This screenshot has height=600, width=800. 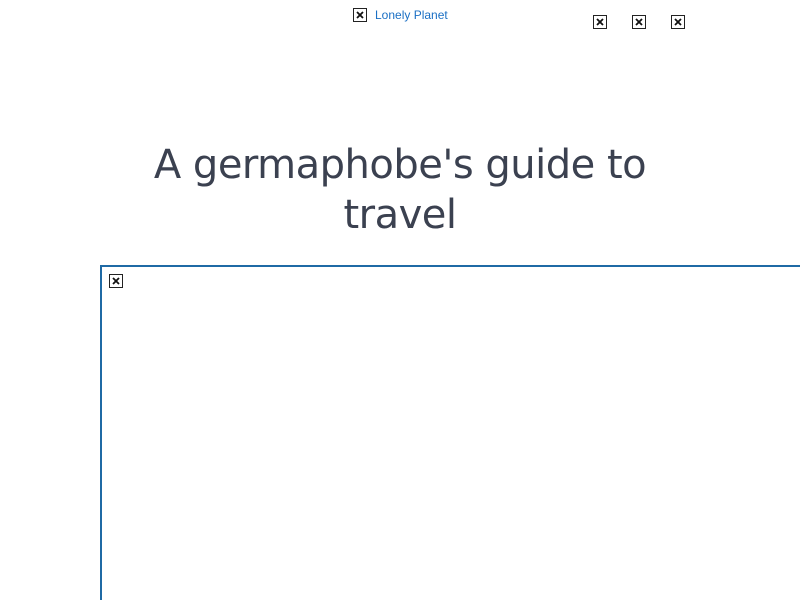 I want to click on article-title: A germaphobe's guide to travel, so click(x=400, y=190).